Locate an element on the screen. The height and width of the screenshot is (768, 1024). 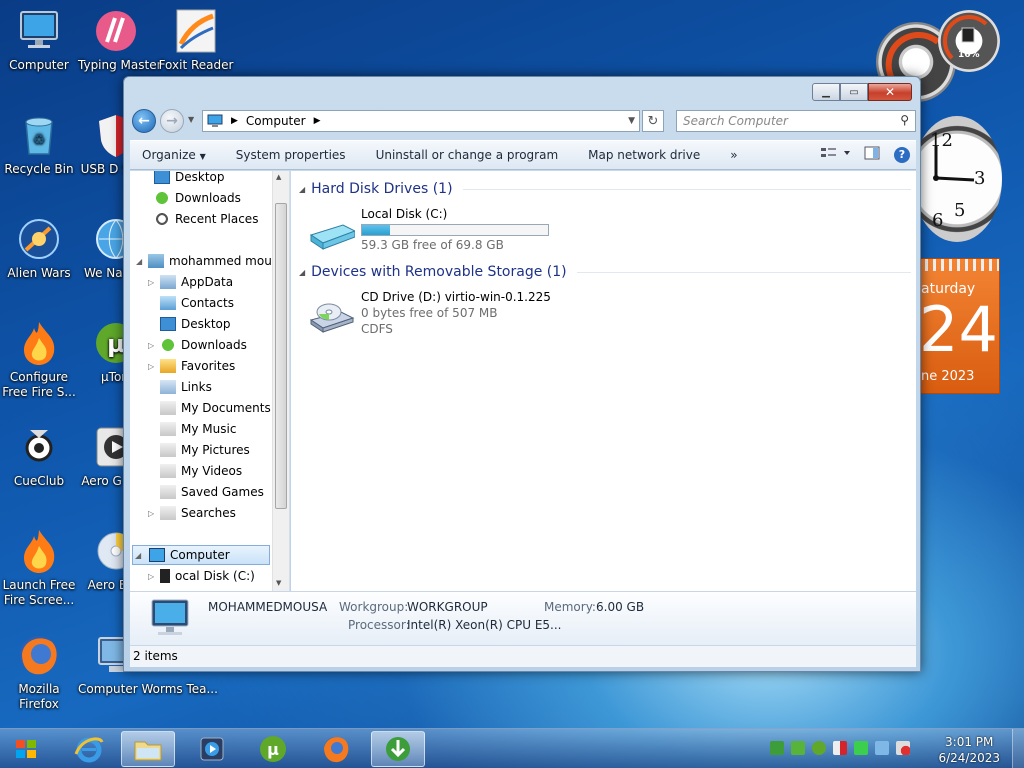
taskbar-firefox is located at coordinates (336, 749).